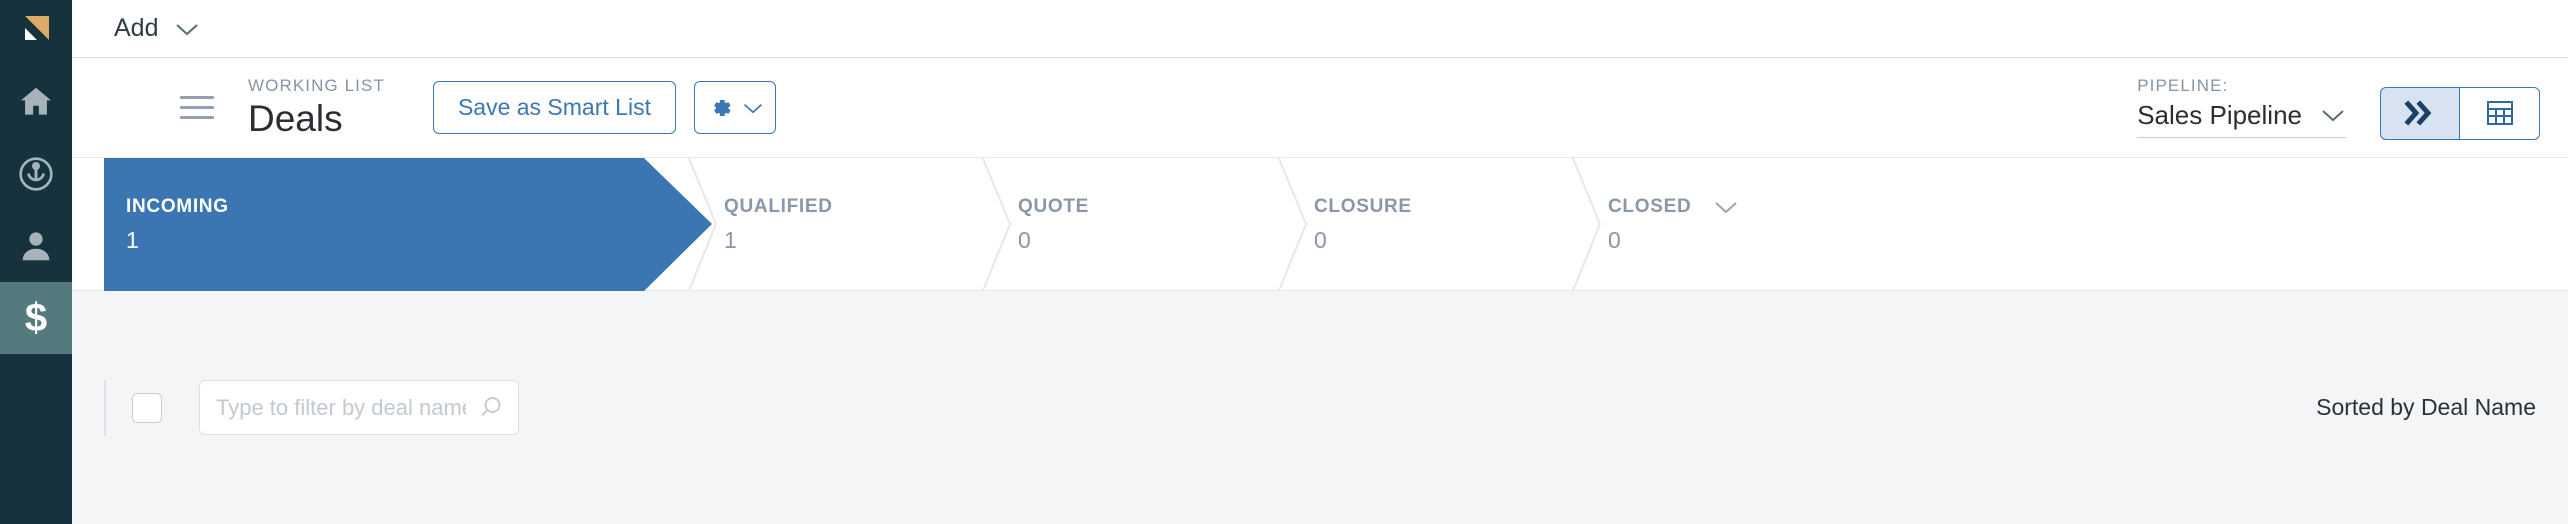 This screenshot has height=524, width=2568. I want to click on sidebar-item-contacts, so click(36, 246).